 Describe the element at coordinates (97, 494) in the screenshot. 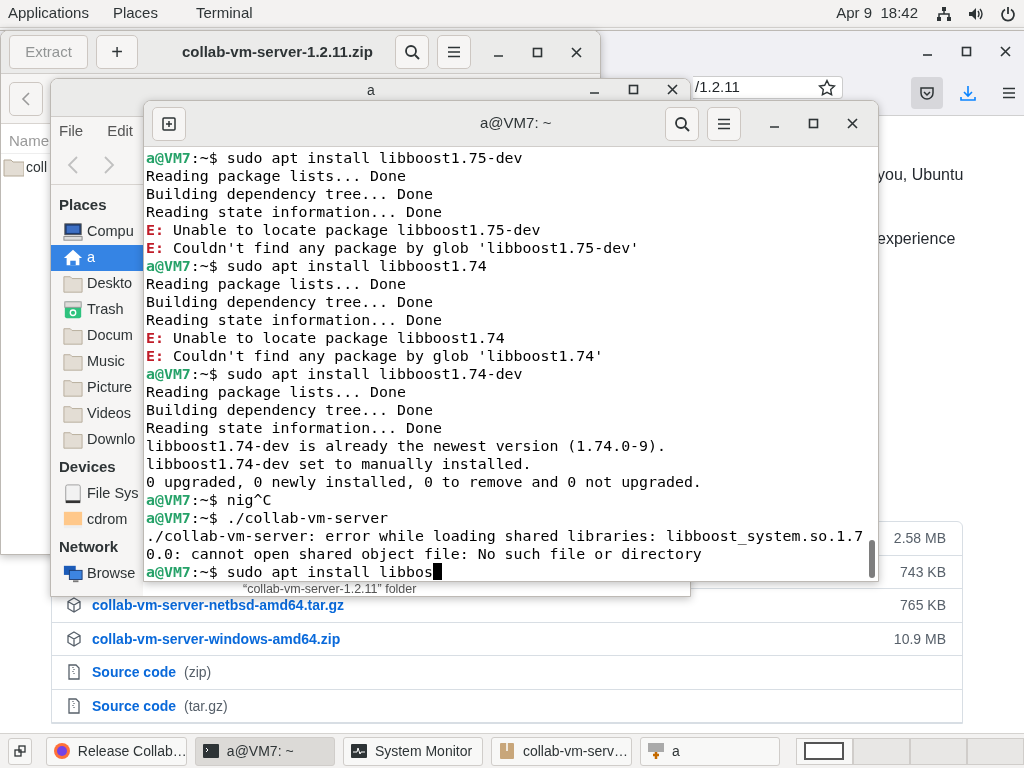

I see `sidebar-item: File Sys` at that location.